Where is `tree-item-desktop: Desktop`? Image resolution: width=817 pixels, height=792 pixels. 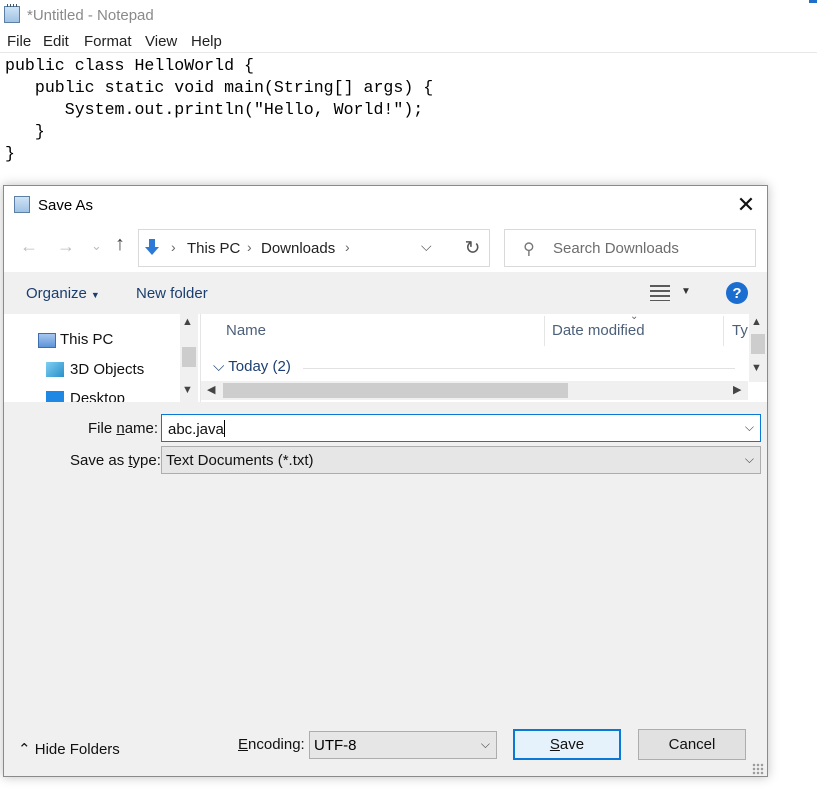 tree-item-desktop: Desktop is located at coordinates (97, 396).